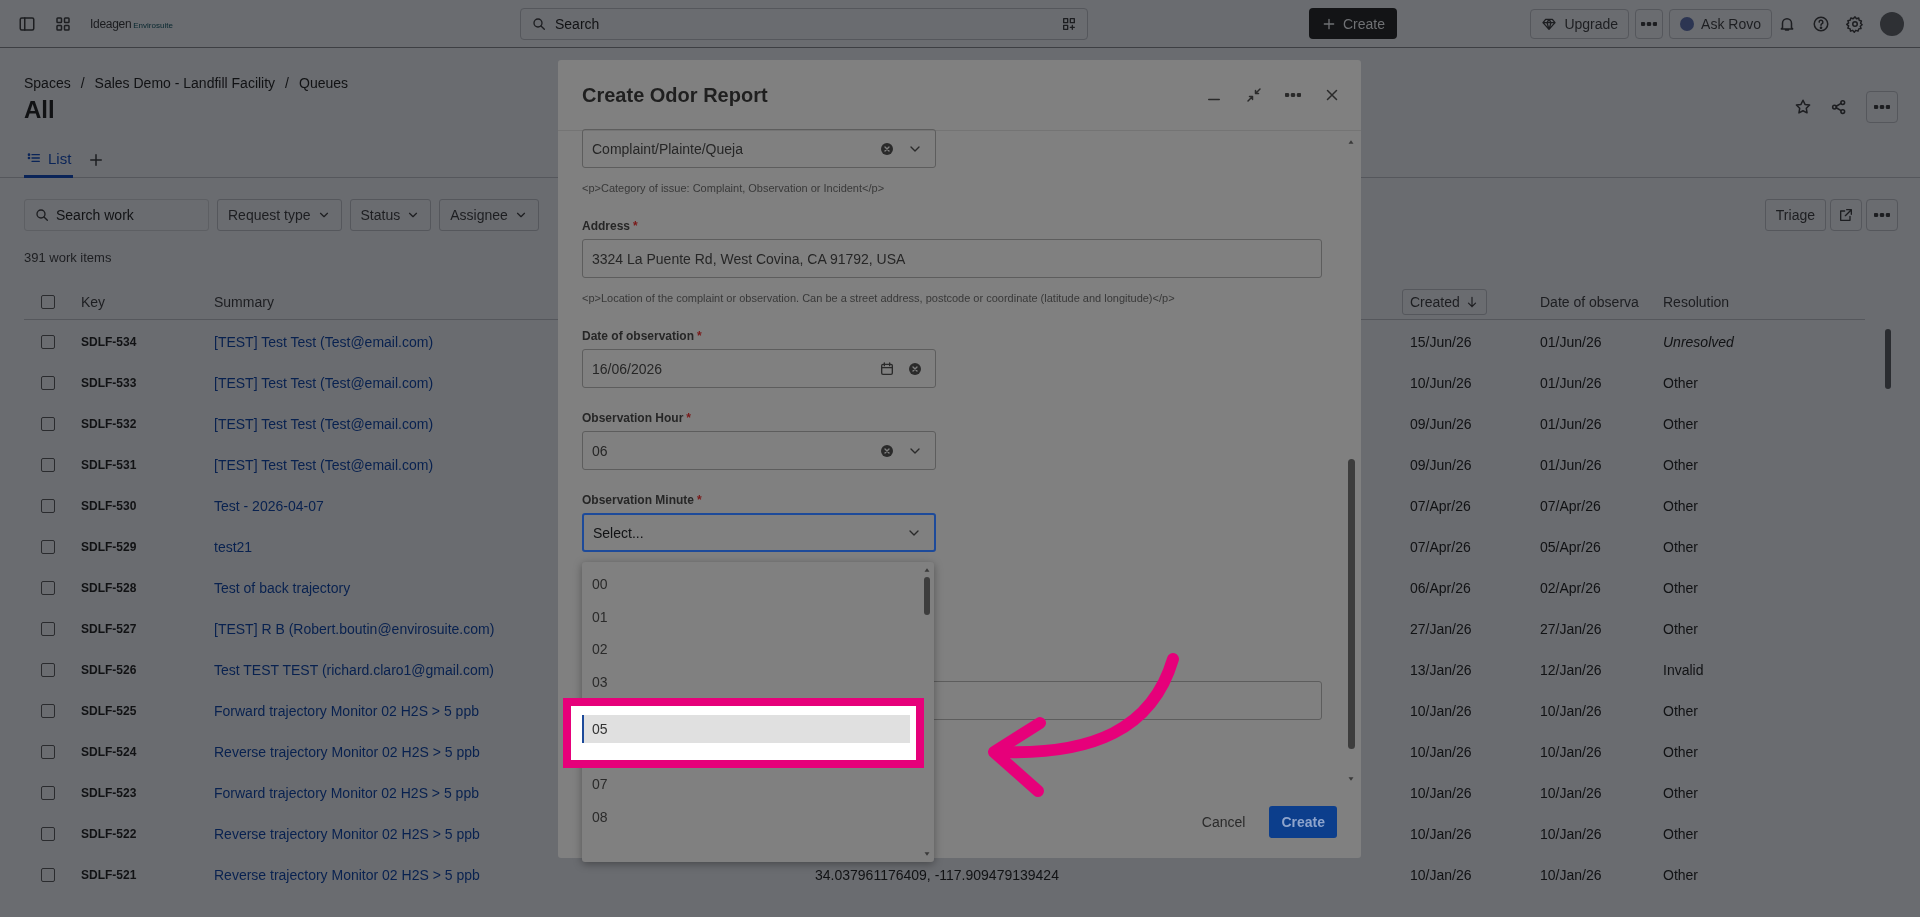  What do you see at coordinates (751, 784) in the screenshot?
I see `dropdown-option: 07` at bounding box center [751, 784].